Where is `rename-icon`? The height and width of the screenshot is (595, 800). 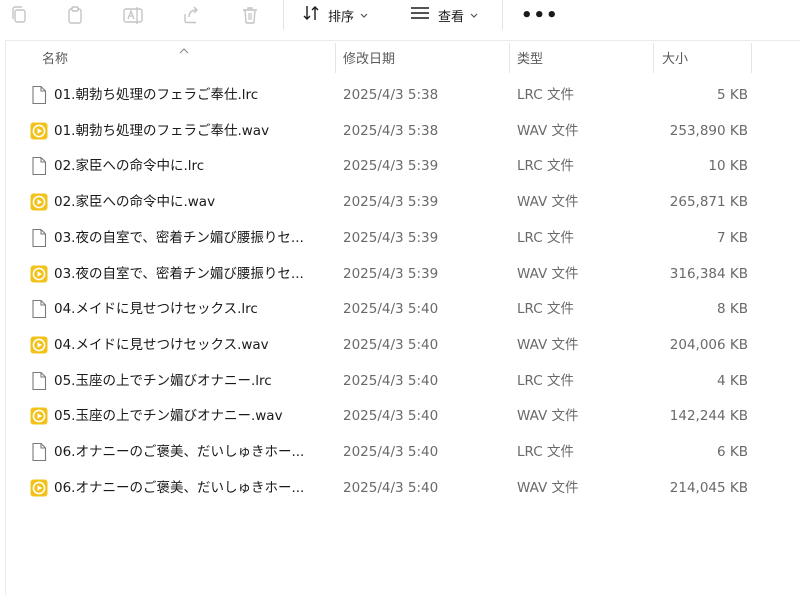 rename-icon is located at coordinates (133, 15).